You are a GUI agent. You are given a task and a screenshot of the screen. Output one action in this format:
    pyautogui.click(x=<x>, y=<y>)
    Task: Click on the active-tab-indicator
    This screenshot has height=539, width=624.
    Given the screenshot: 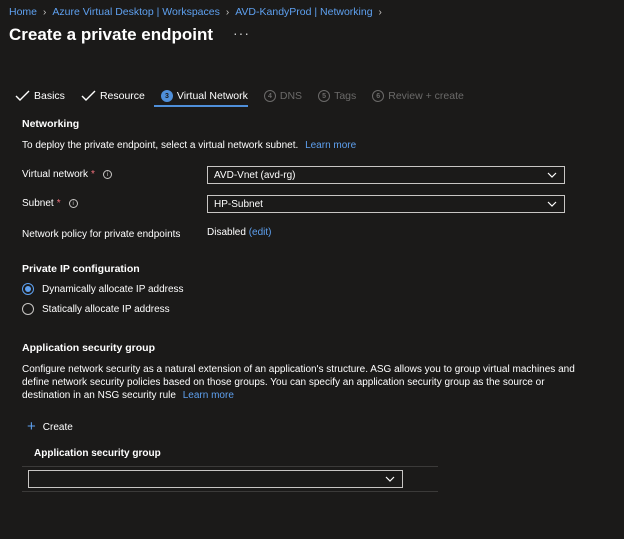 What is the action you would take?
    pyautogui.click(x=201, y=106)
    